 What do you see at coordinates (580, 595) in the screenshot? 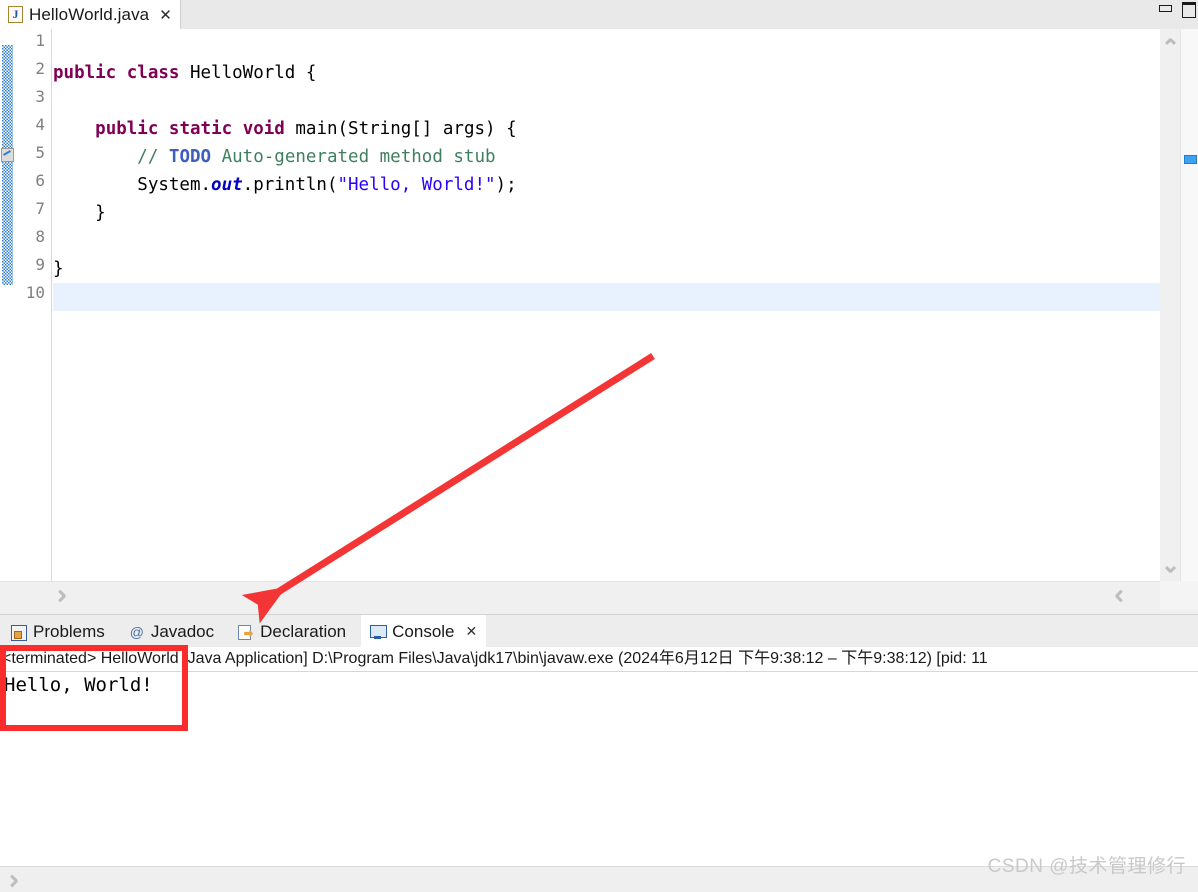
I see `editor-horizontal-scrollbar` at bounding box center [580, 595].